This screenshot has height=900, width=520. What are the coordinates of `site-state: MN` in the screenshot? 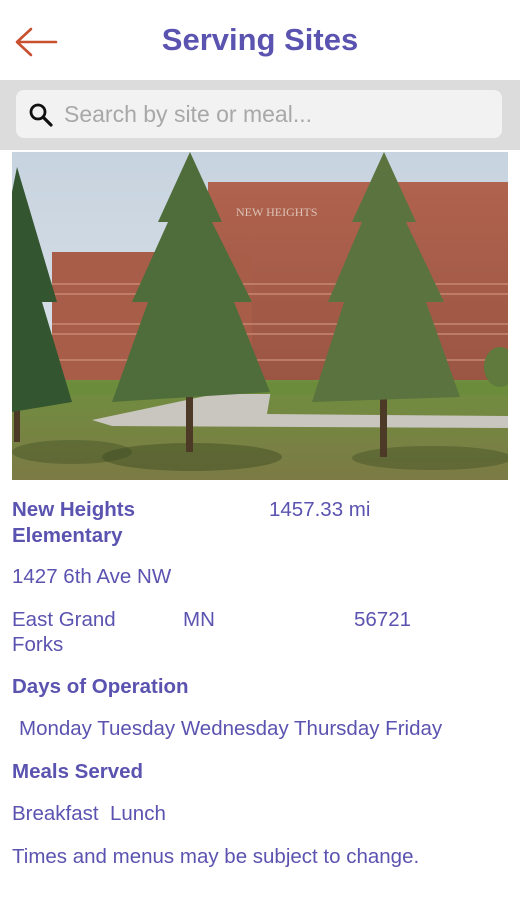 It's located at (199, 619).